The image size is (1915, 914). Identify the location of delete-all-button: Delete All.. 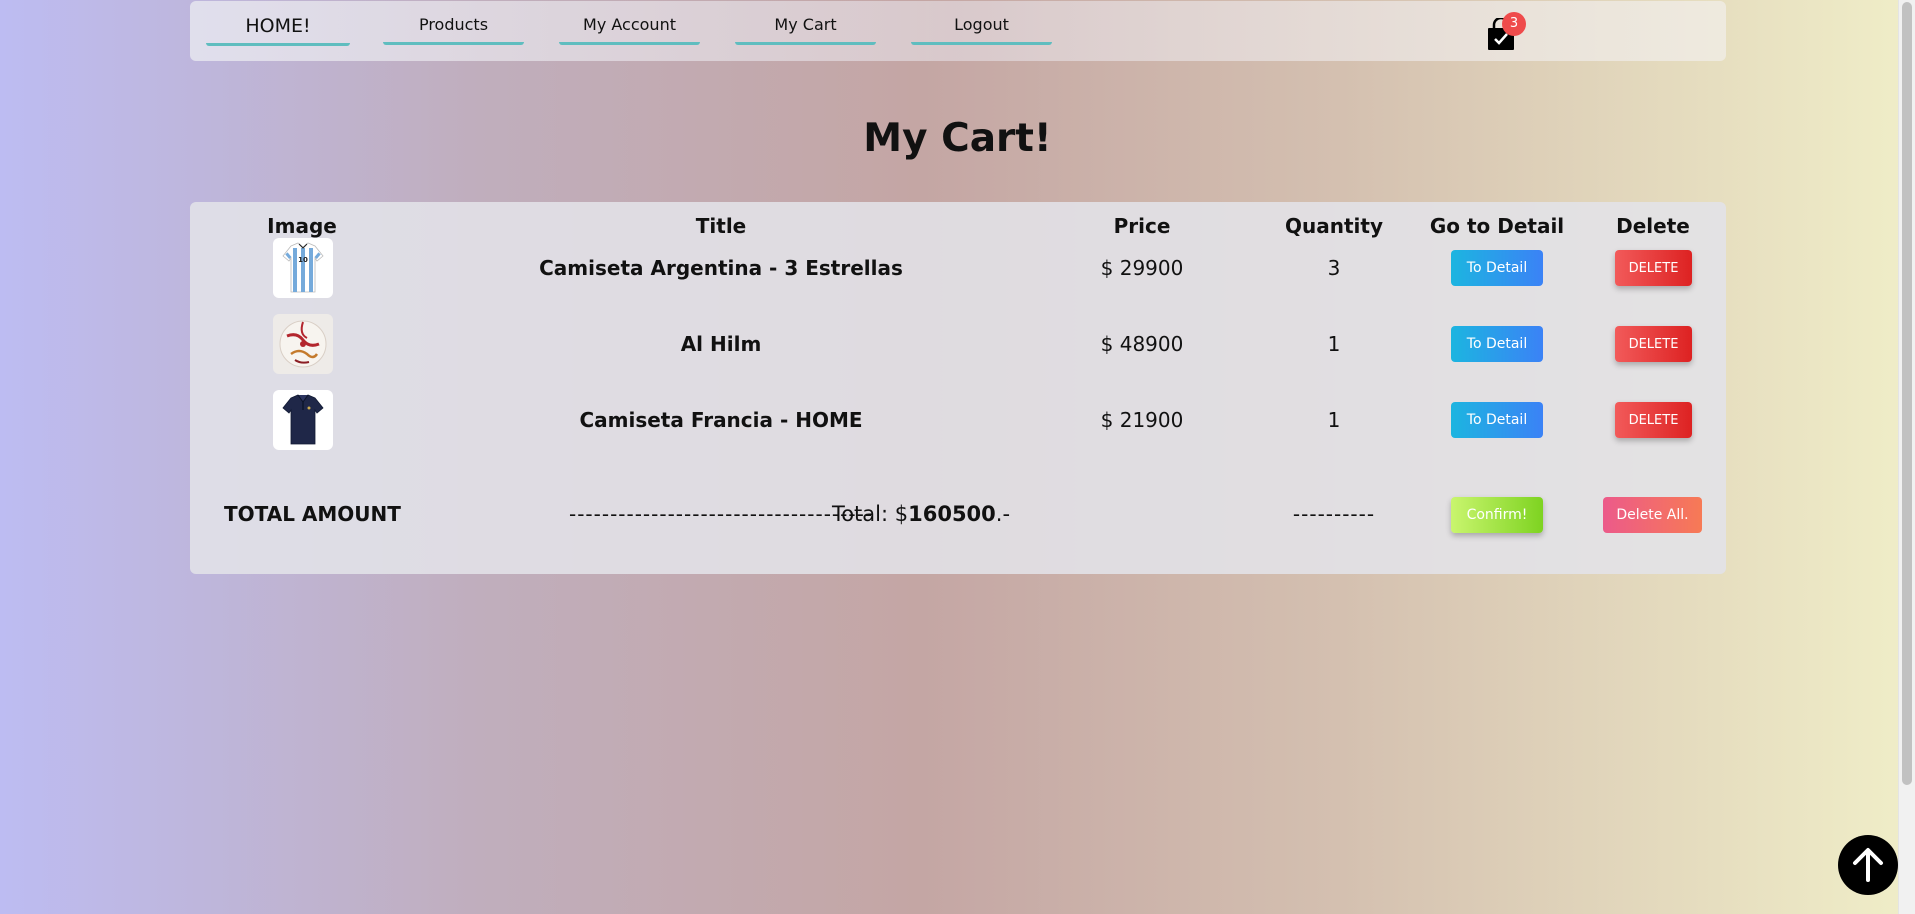
(1652, 515).